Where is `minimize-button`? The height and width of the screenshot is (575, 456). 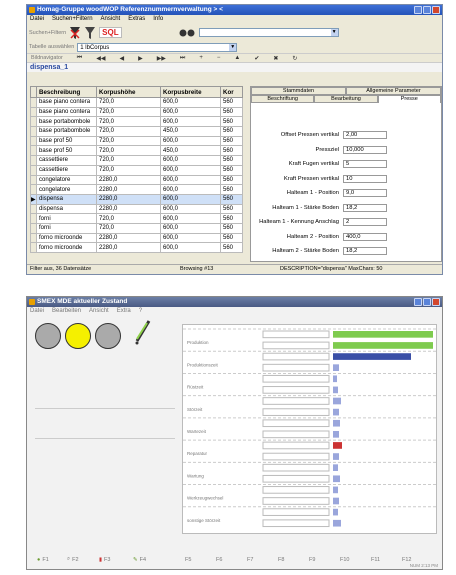 minimize-button is located at coordinates (418, 10).